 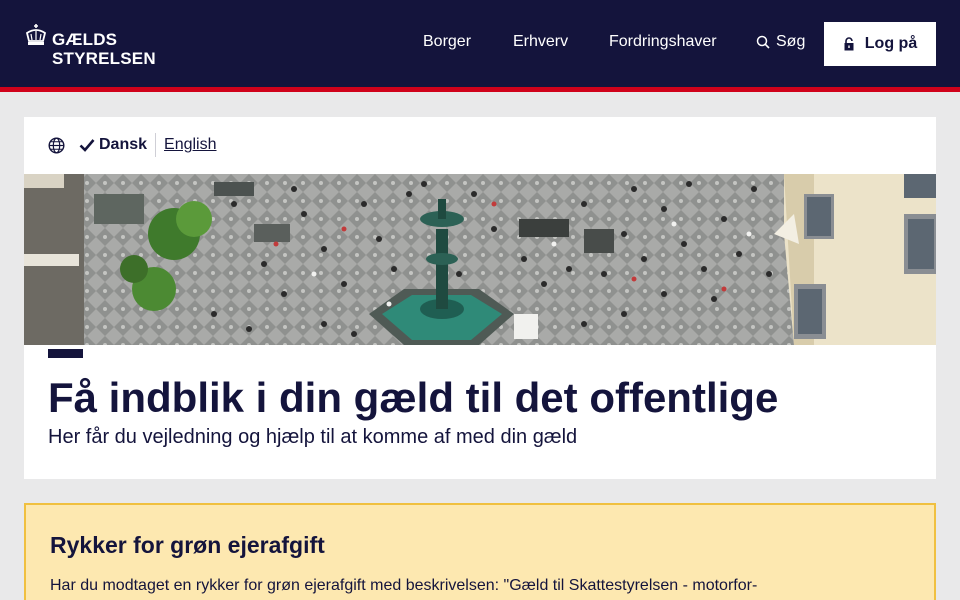 I want to click on search-icon, so click(x=763, y=42).